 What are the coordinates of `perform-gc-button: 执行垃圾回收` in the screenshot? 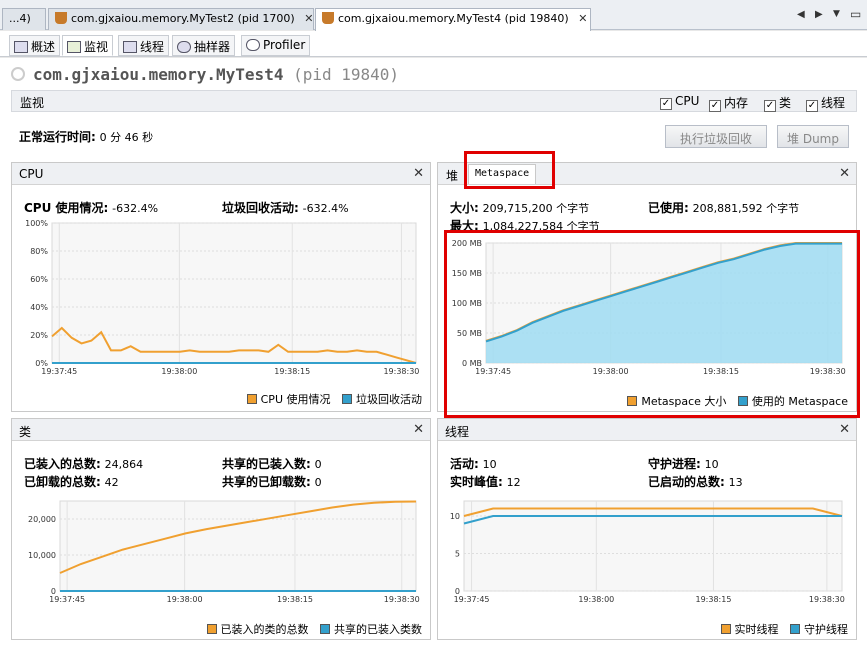 It's located at (716, 136).